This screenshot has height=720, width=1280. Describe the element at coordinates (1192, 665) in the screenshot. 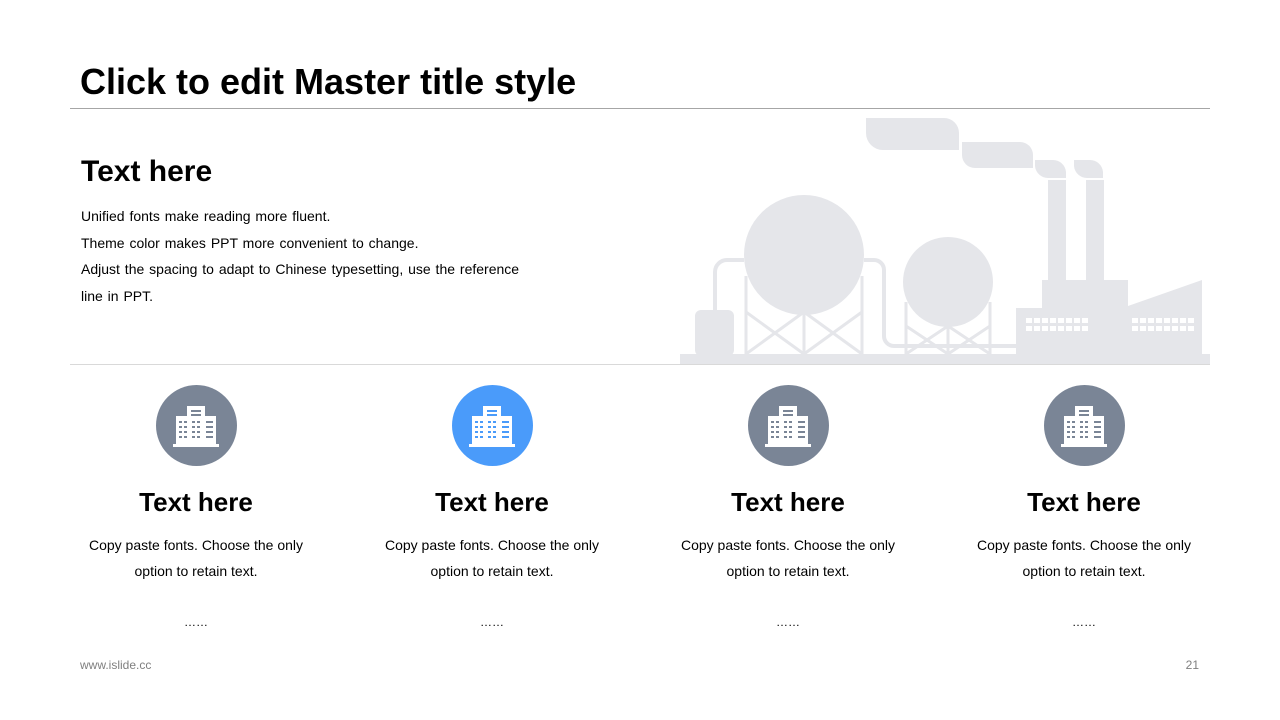

I see `page-number: 21` at that location.